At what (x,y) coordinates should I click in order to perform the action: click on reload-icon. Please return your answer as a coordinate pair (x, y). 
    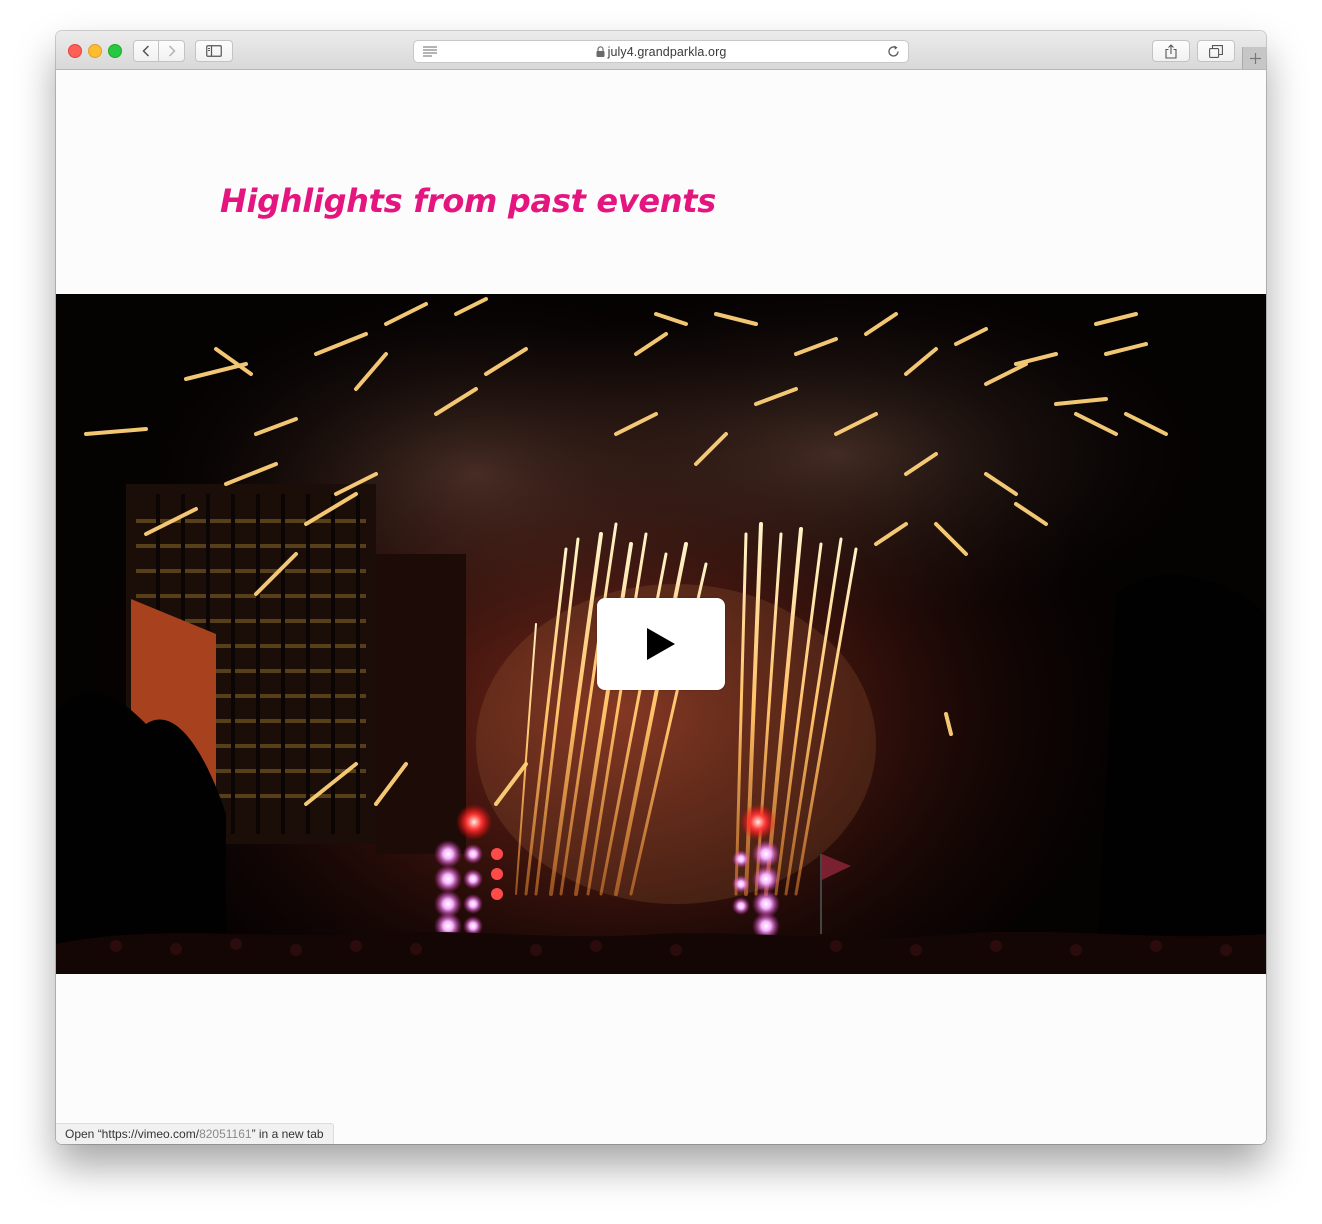
    Looking at the image, I should click on (893, 51).